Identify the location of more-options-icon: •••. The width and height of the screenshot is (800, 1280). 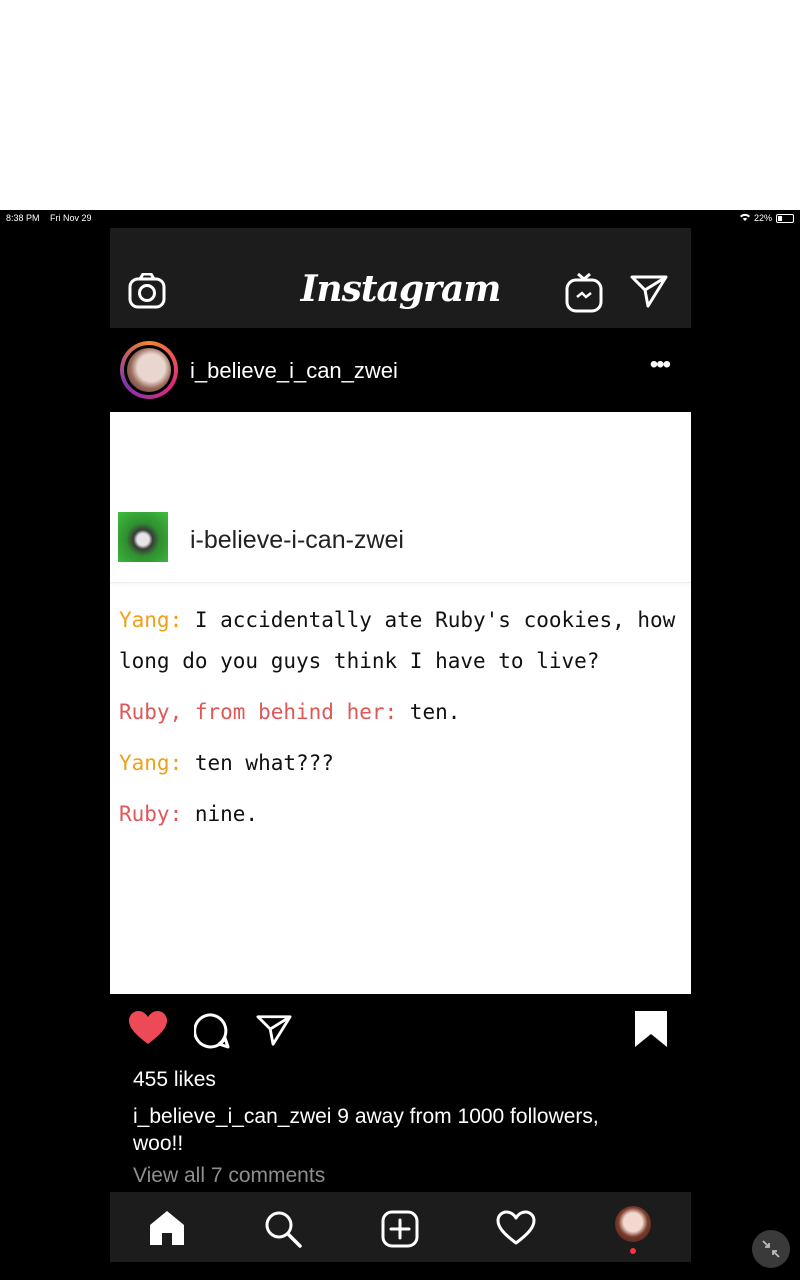
(660, 365).